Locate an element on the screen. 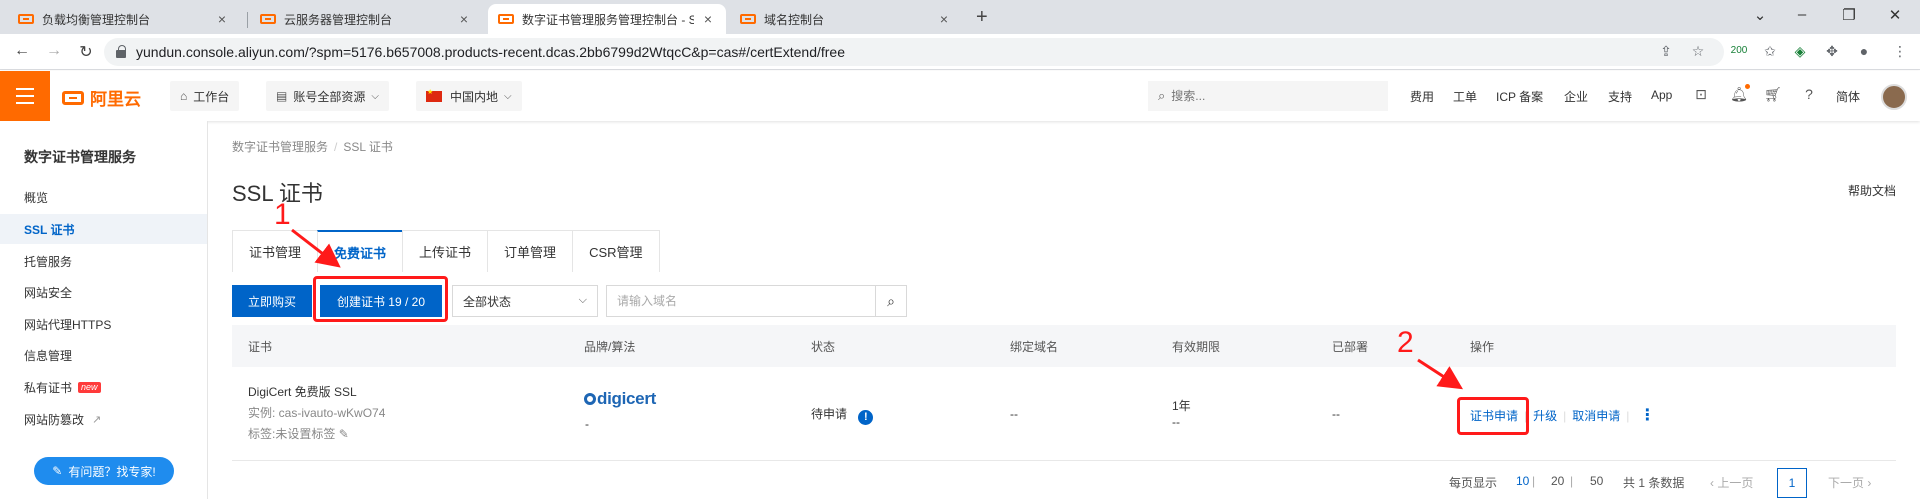 Image resolution: width=1920 pixels, height=499 pixels. arrow-to-apply-link is located at coordinates (1440, 374).